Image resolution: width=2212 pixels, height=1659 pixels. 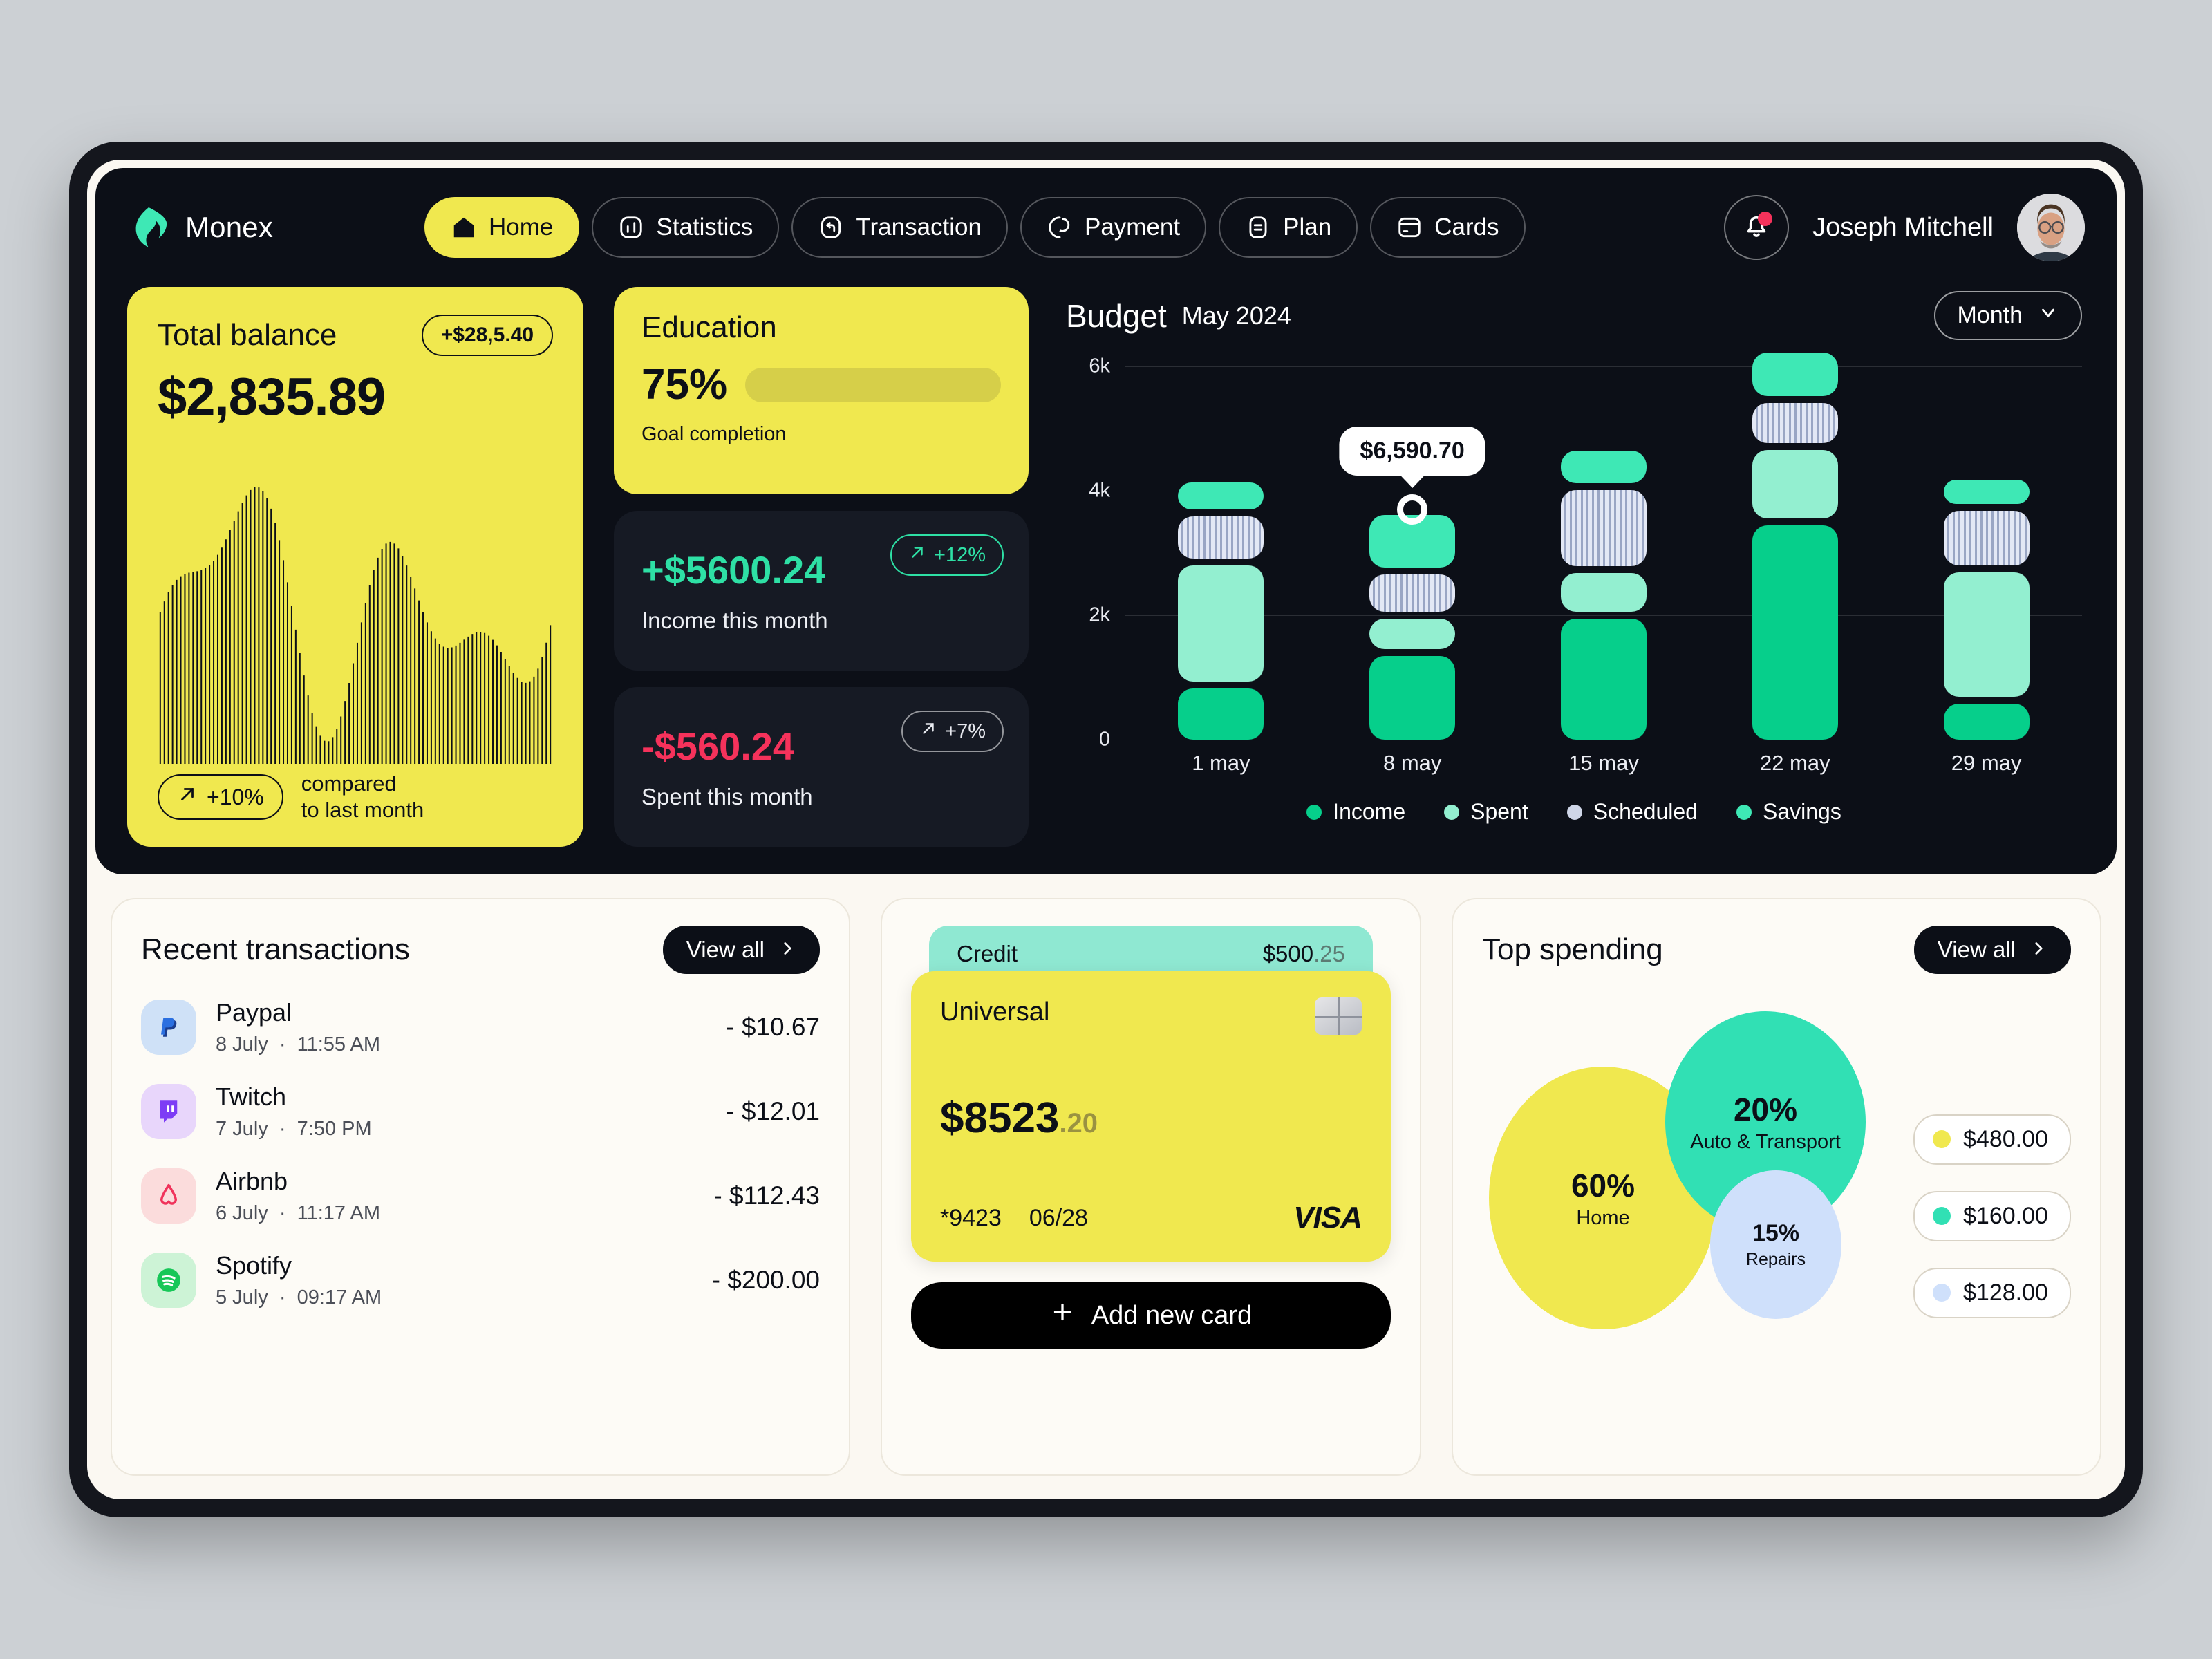 I want to click on transactions-view-all-button: View all, so click(x=741, y=950).